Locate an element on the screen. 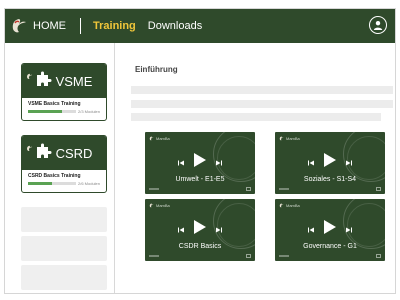 The height and width of the screenshot is (300, 400). module-count: 2/6 Modulen is located at coordinates (88, 183).